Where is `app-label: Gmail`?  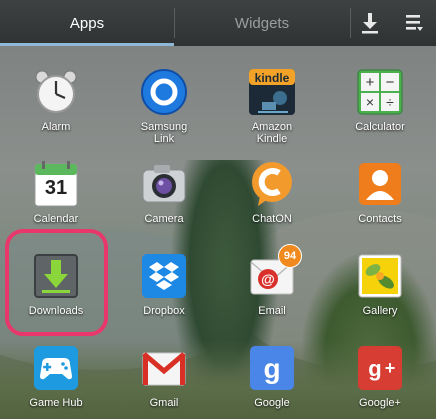 app-label: Gmail is located at coordinates (164, 403).